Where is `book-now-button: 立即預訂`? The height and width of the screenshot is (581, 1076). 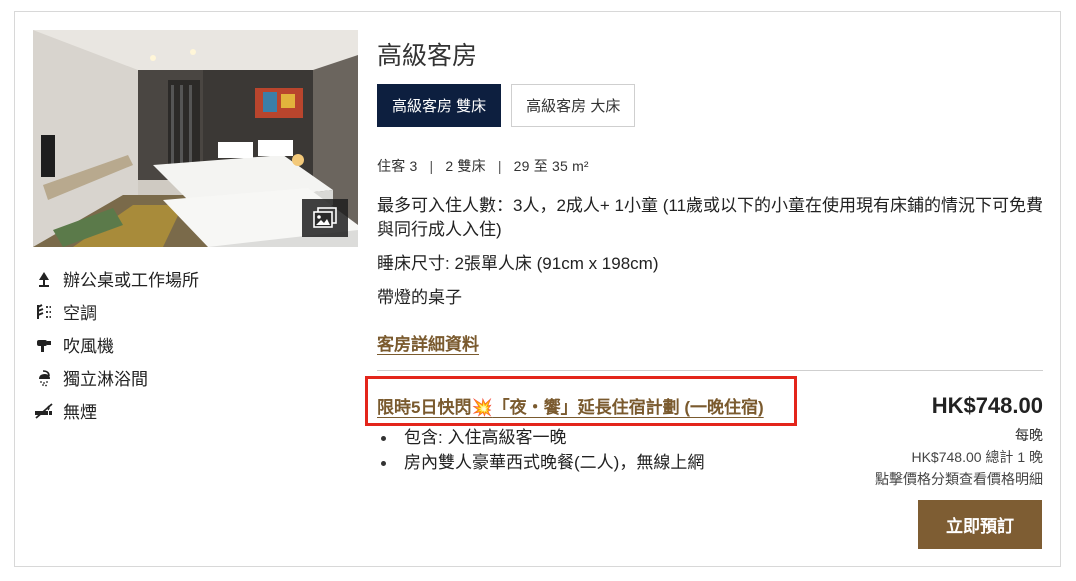
book-now-button: 立即預訂 is located at coordinates (980, 524).